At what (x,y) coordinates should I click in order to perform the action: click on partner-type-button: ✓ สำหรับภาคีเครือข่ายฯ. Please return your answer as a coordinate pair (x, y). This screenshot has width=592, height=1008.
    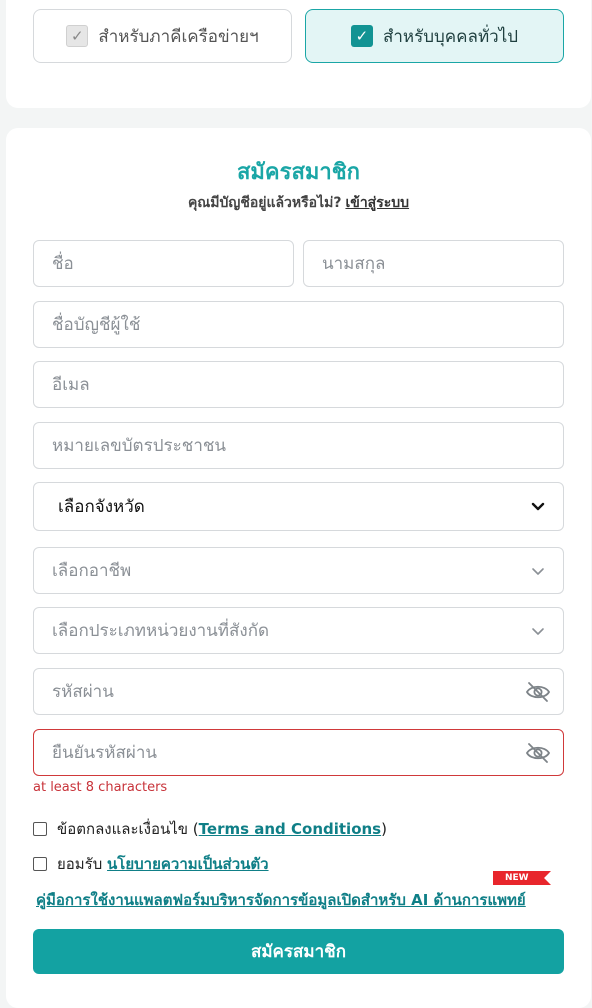
    Looking at the image, I should click on (162, 36).